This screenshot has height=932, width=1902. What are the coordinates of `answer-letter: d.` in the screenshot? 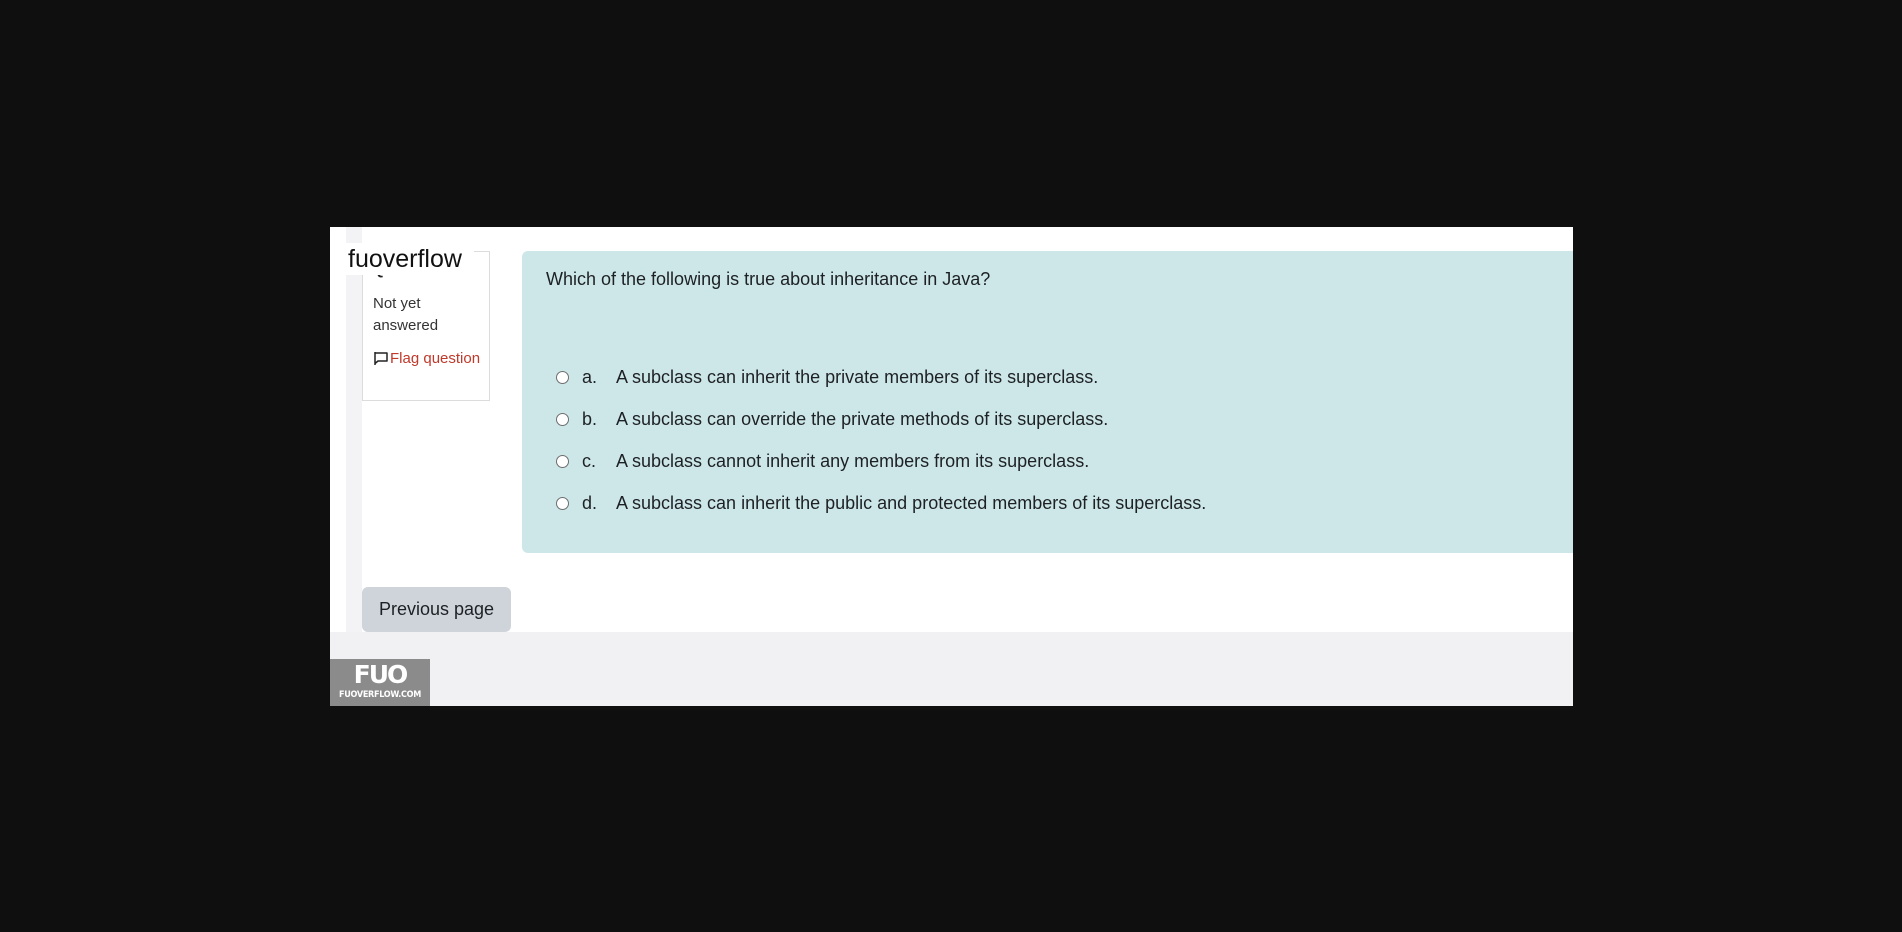 It's located at (590, 502).